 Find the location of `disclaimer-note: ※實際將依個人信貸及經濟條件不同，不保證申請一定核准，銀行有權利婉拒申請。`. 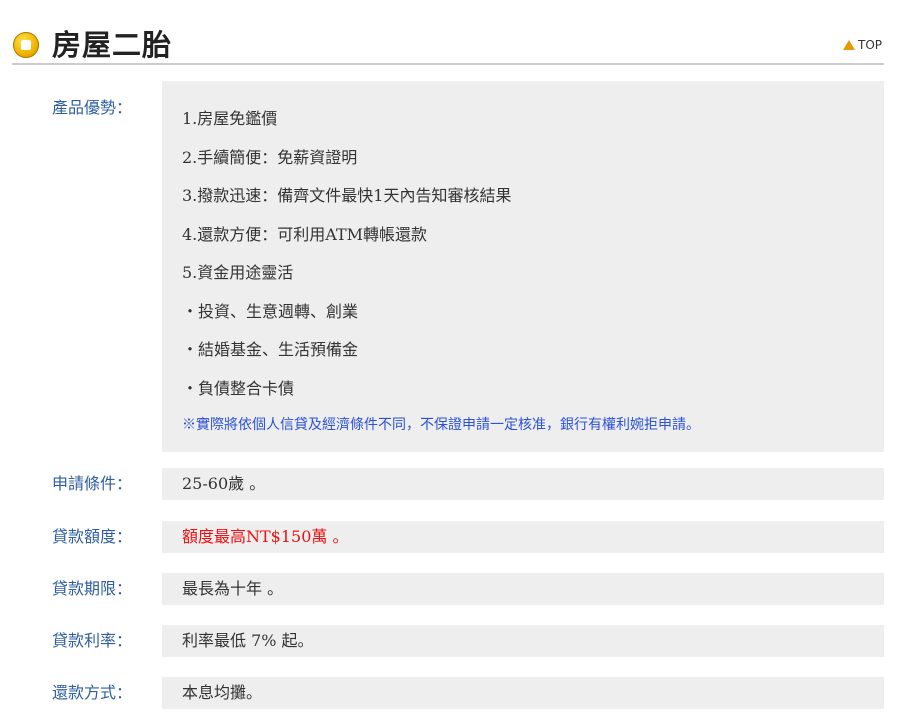

disclaimer-note: ※實際將依個人信貸及經濟條件不同，不保證申請一定核准，銀行有權利婉拒申請。 is located at coordinates (441, 425).